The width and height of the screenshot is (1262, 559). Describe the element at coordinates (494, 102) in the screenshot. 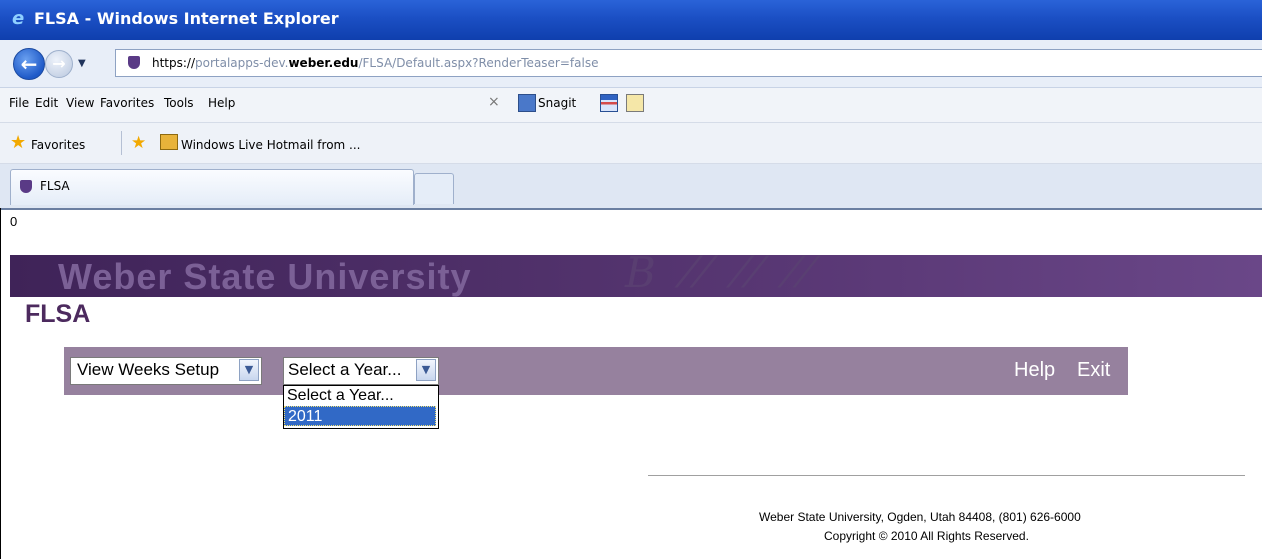

I see `toolbar-close-icon: ×` at that location.